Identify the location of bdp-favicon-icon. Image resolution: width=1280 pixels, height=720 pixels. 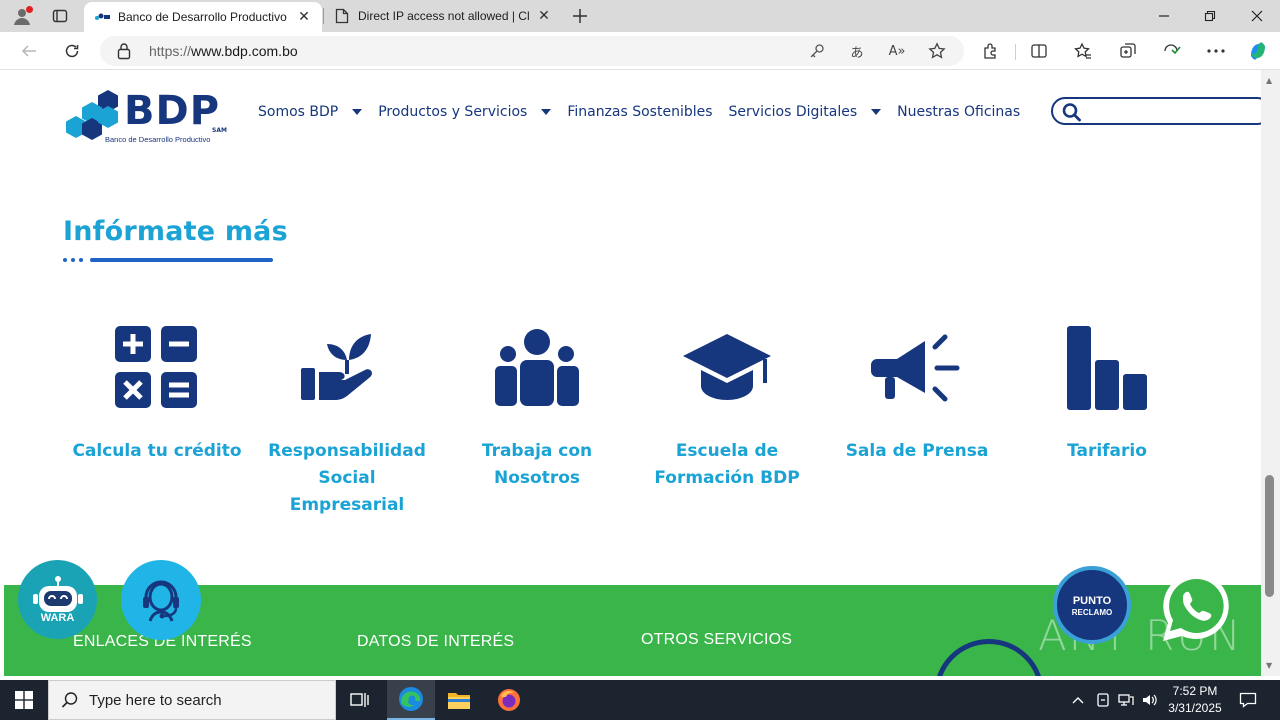
(102, 17).